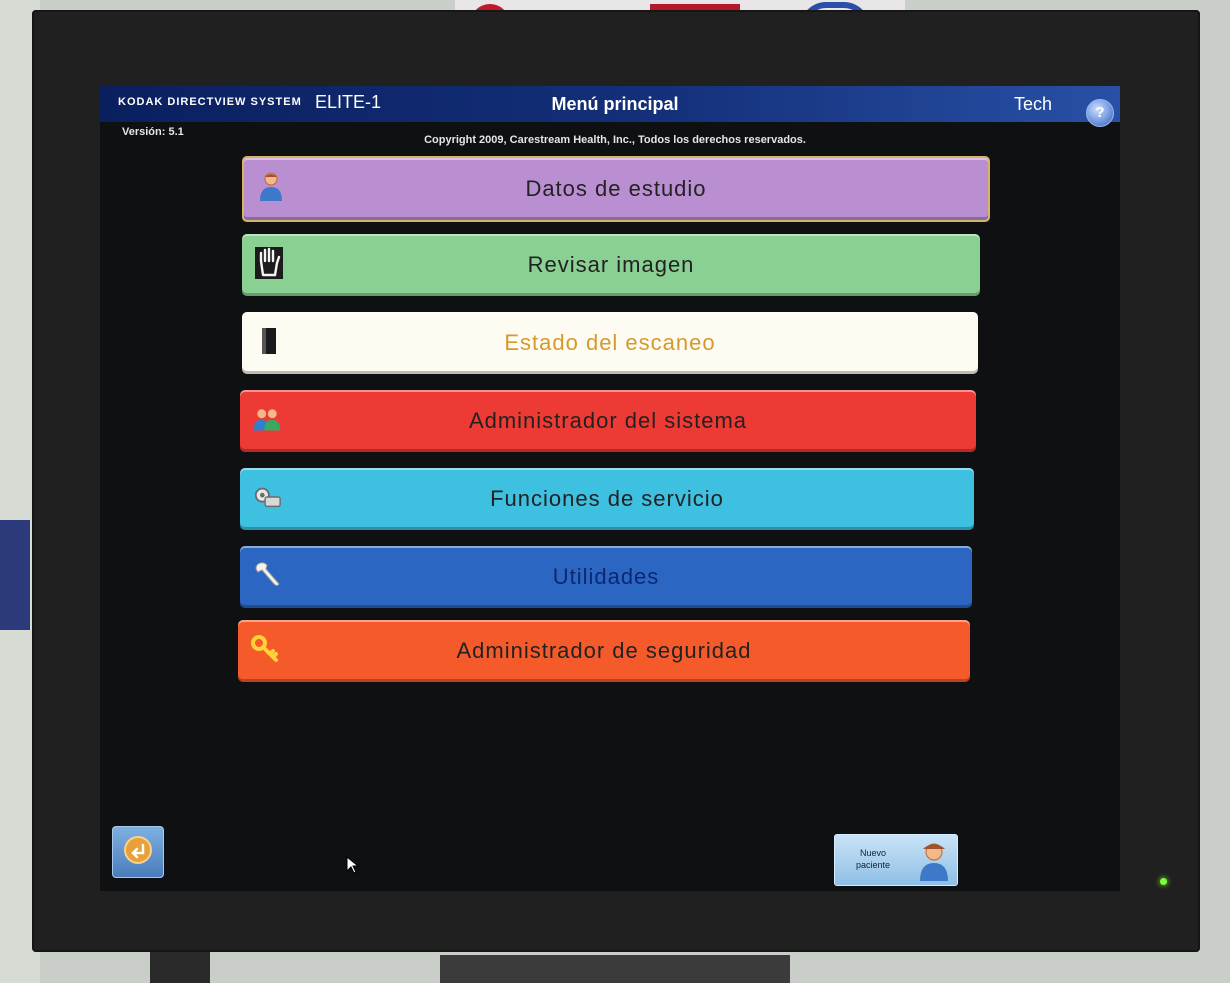  Describe the element at coordinates (210, 102) in the screenshot. I see `brand-label: KODAK DIRECTVIEW SYSTEM` at that location.